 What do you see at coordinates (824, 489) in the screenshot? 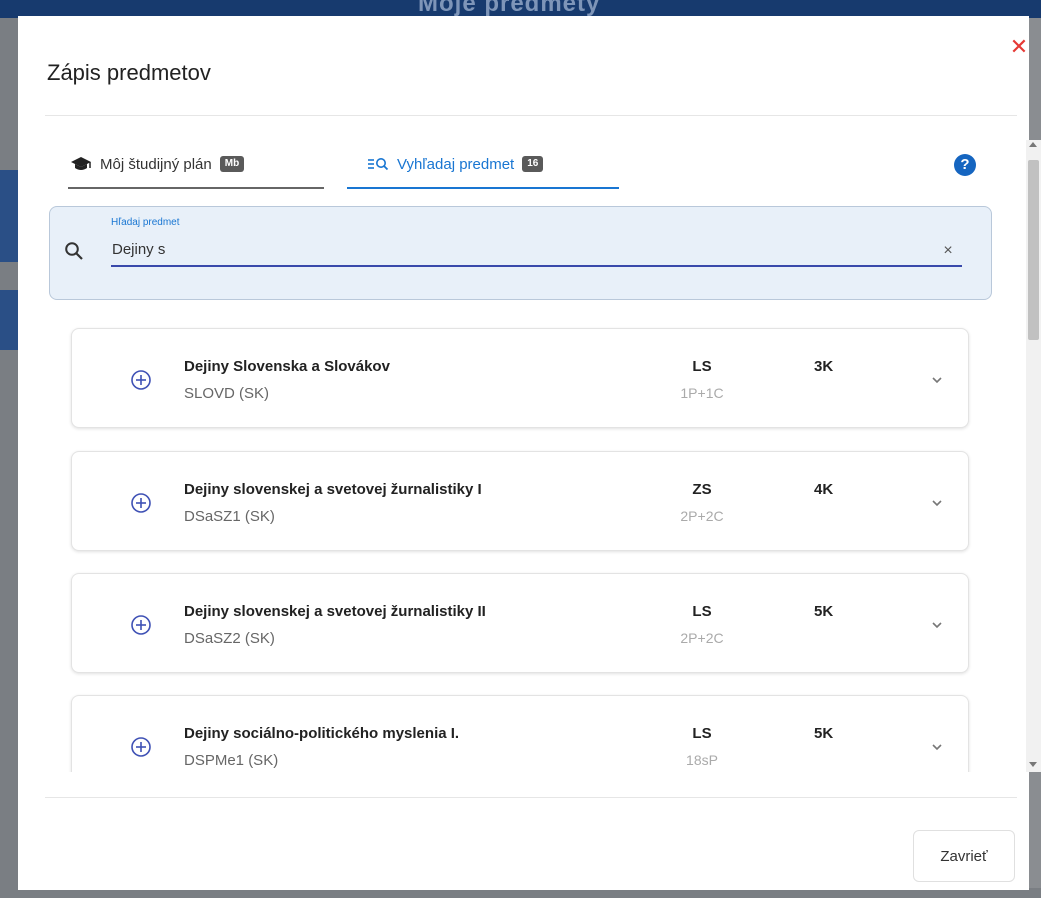
I see `course-credits: 4K` at bounding box center [824, 489].